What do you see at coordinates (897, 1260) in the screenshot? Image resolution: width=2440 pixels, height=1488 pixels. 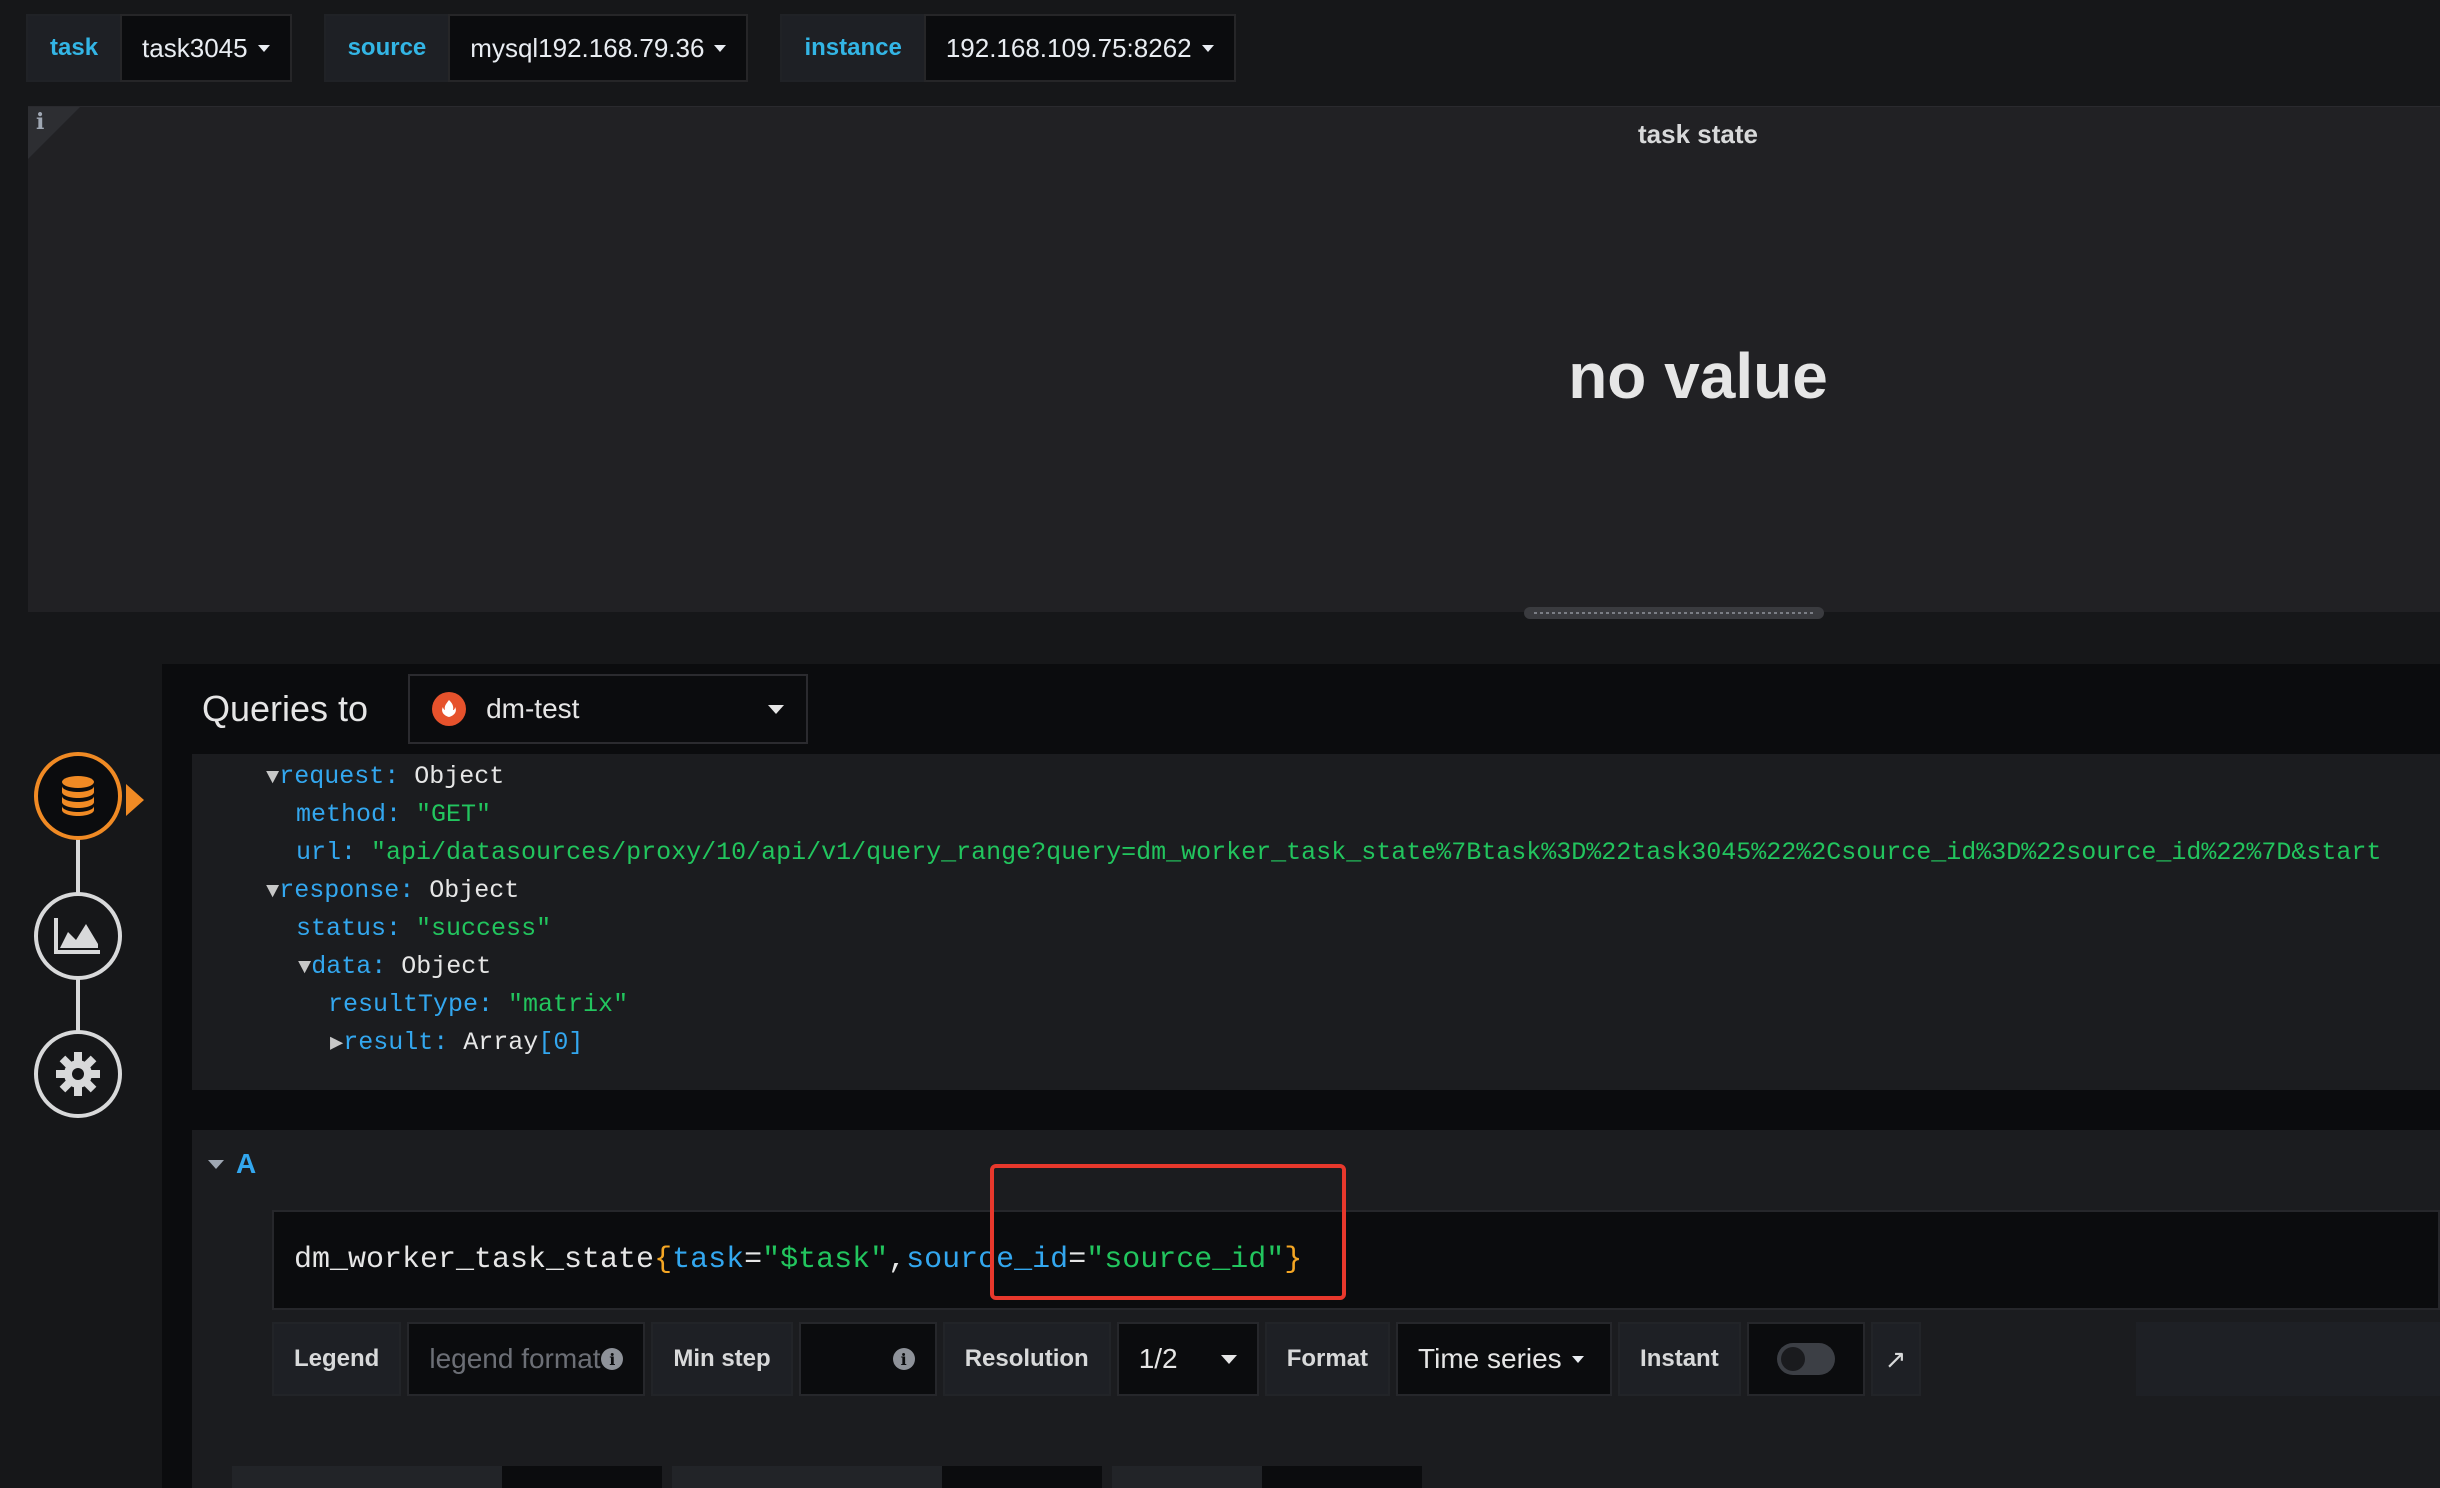 I see `query-comma: ,` at bounding box center [897, 1260].